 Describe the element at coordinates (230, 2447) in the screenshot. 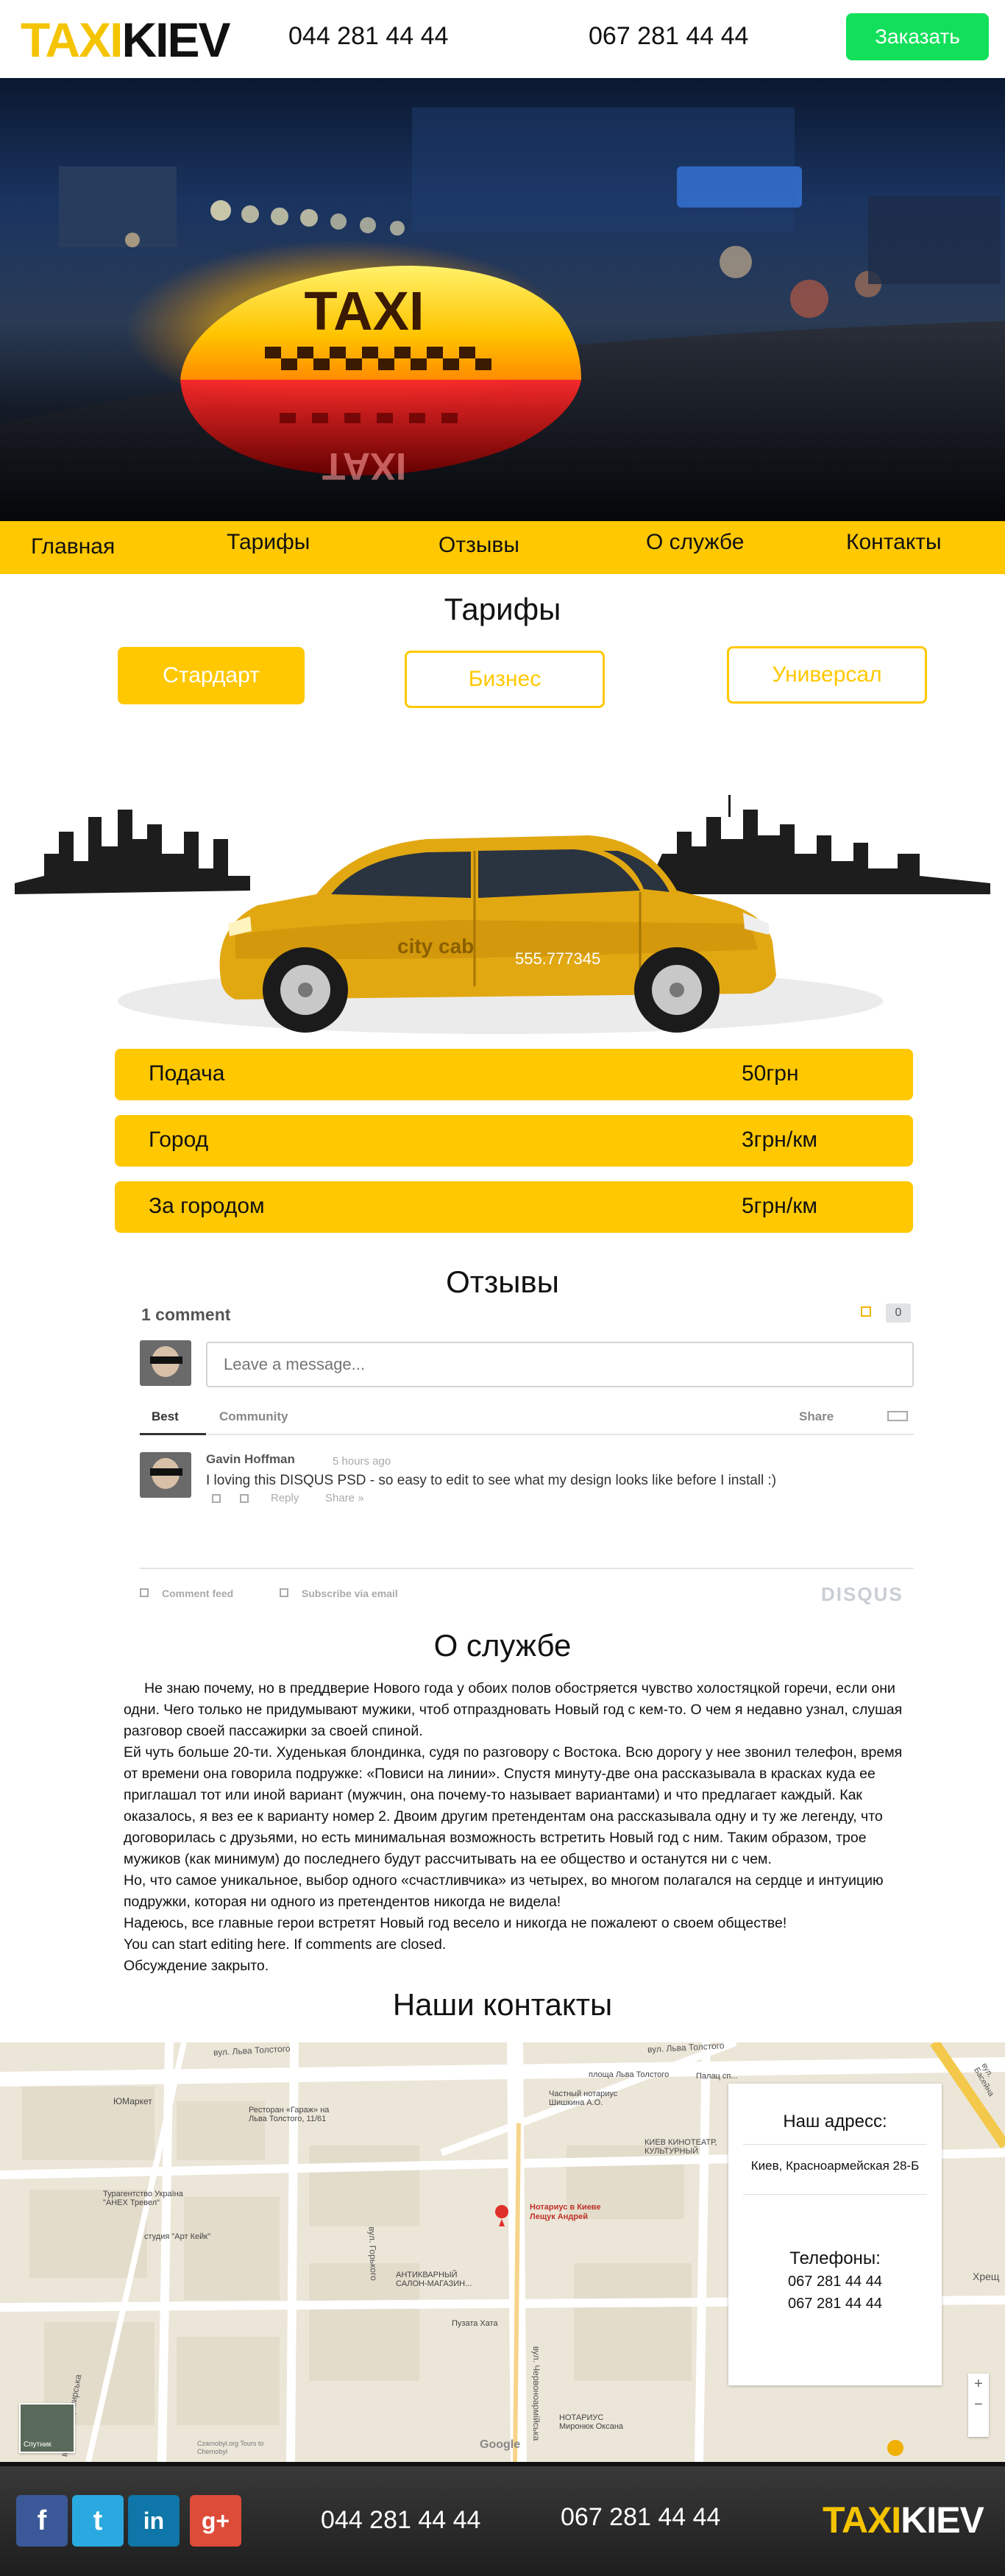

I see `map-copyright: Czarnobyl.org Tours to Chernobyl` at that location.